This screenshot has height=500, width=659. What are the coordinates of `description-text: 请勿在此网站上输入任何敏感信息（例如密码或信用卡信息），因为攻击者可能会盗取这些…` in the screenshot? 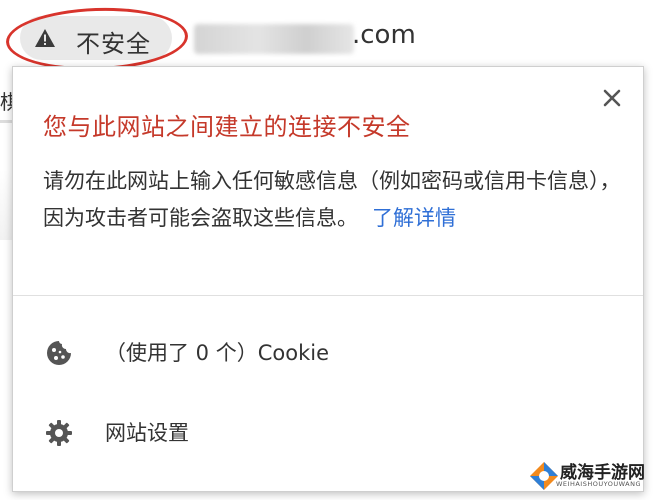 It's located at (332, 199).